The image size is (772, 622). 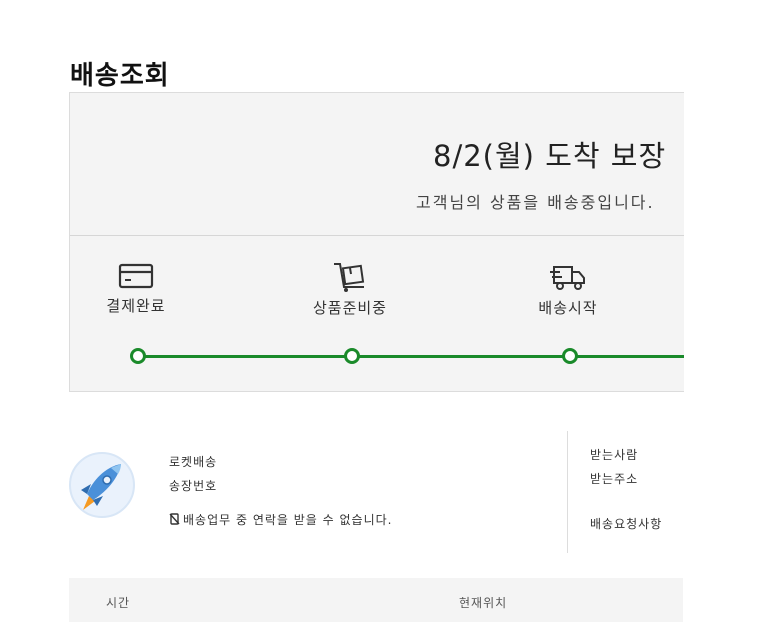 What do you see at coordinates (288, 520) in the screenshot?
I see `notice-text: 배송업무 중 연락을 받을 수 없습니다.` at bounding box center [288, 520].